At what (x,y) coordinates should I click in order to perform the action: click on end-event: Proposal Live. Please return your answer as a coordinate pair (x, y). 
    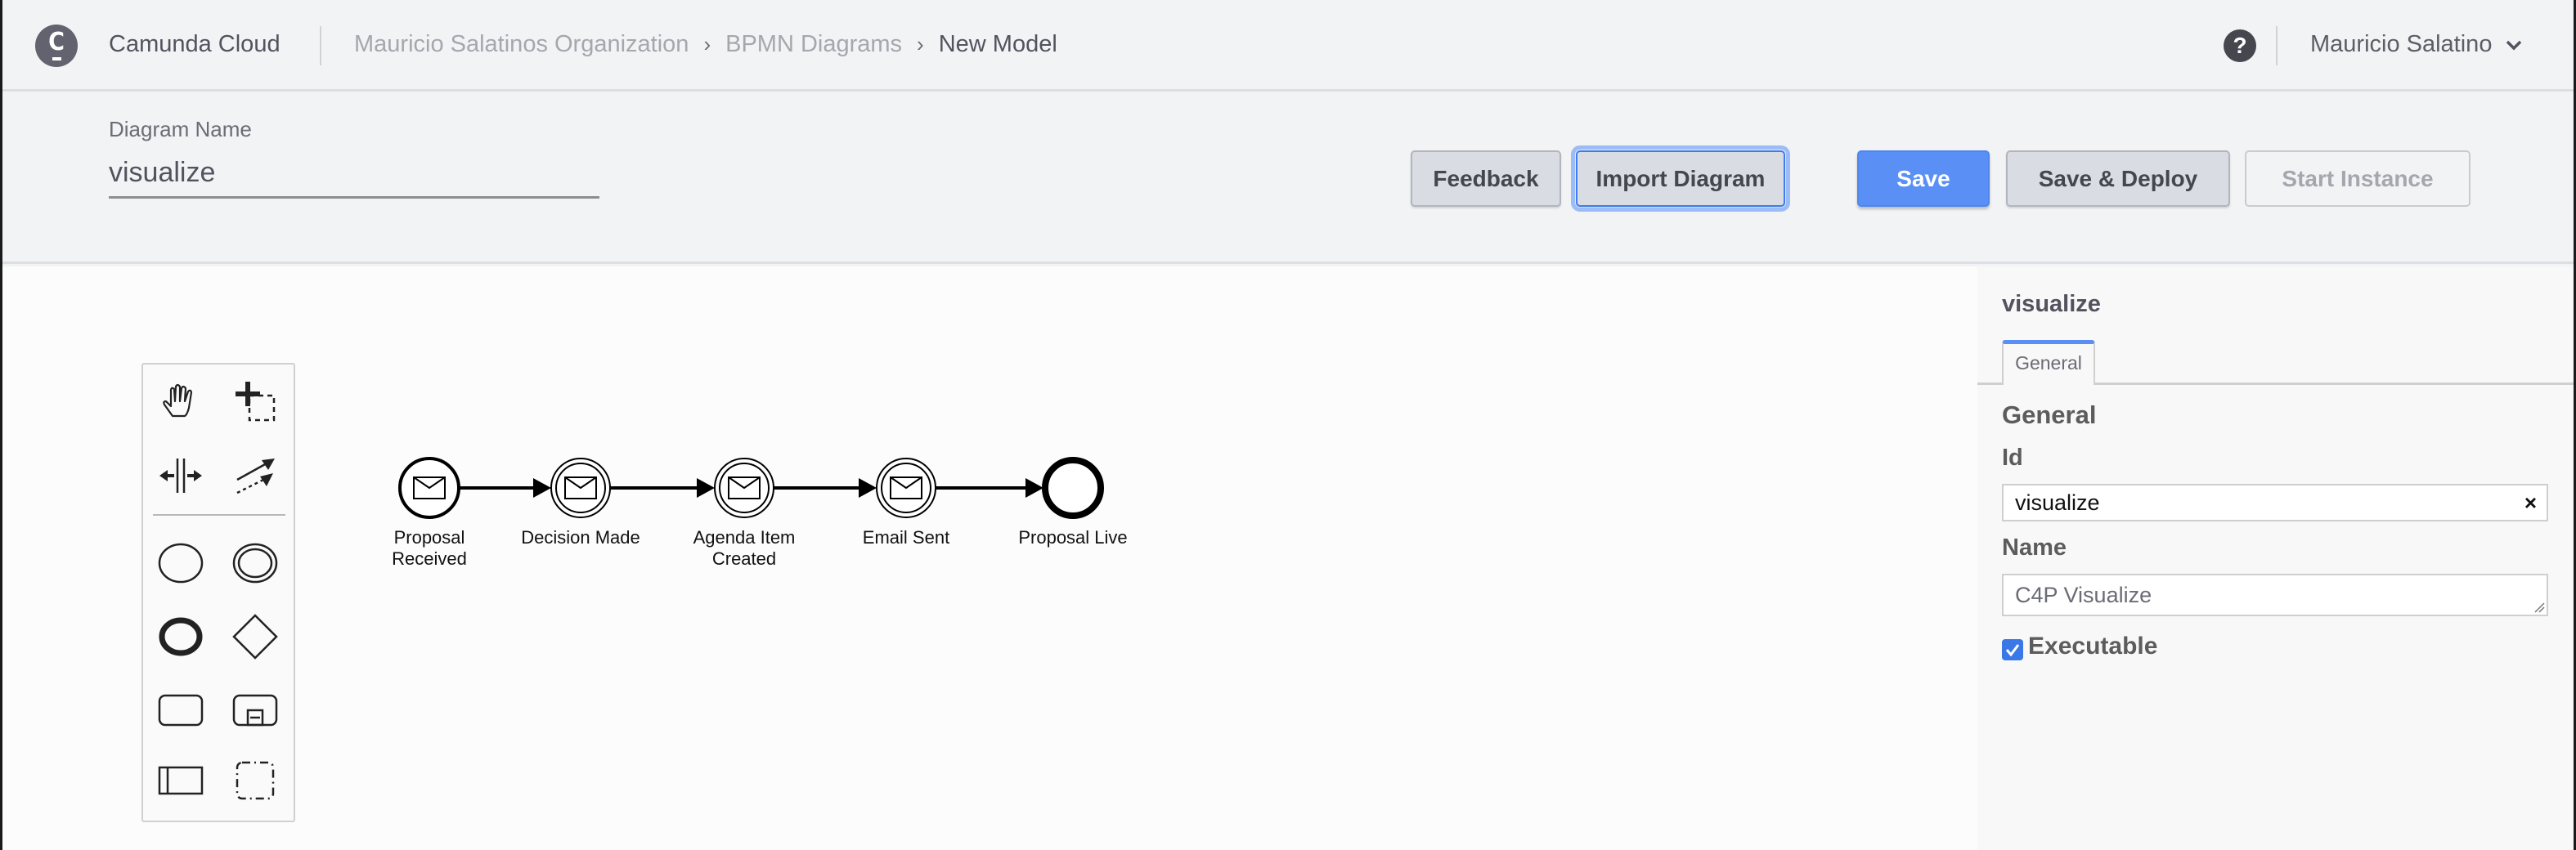
    Looking at the image, I should click on (1073, 502).